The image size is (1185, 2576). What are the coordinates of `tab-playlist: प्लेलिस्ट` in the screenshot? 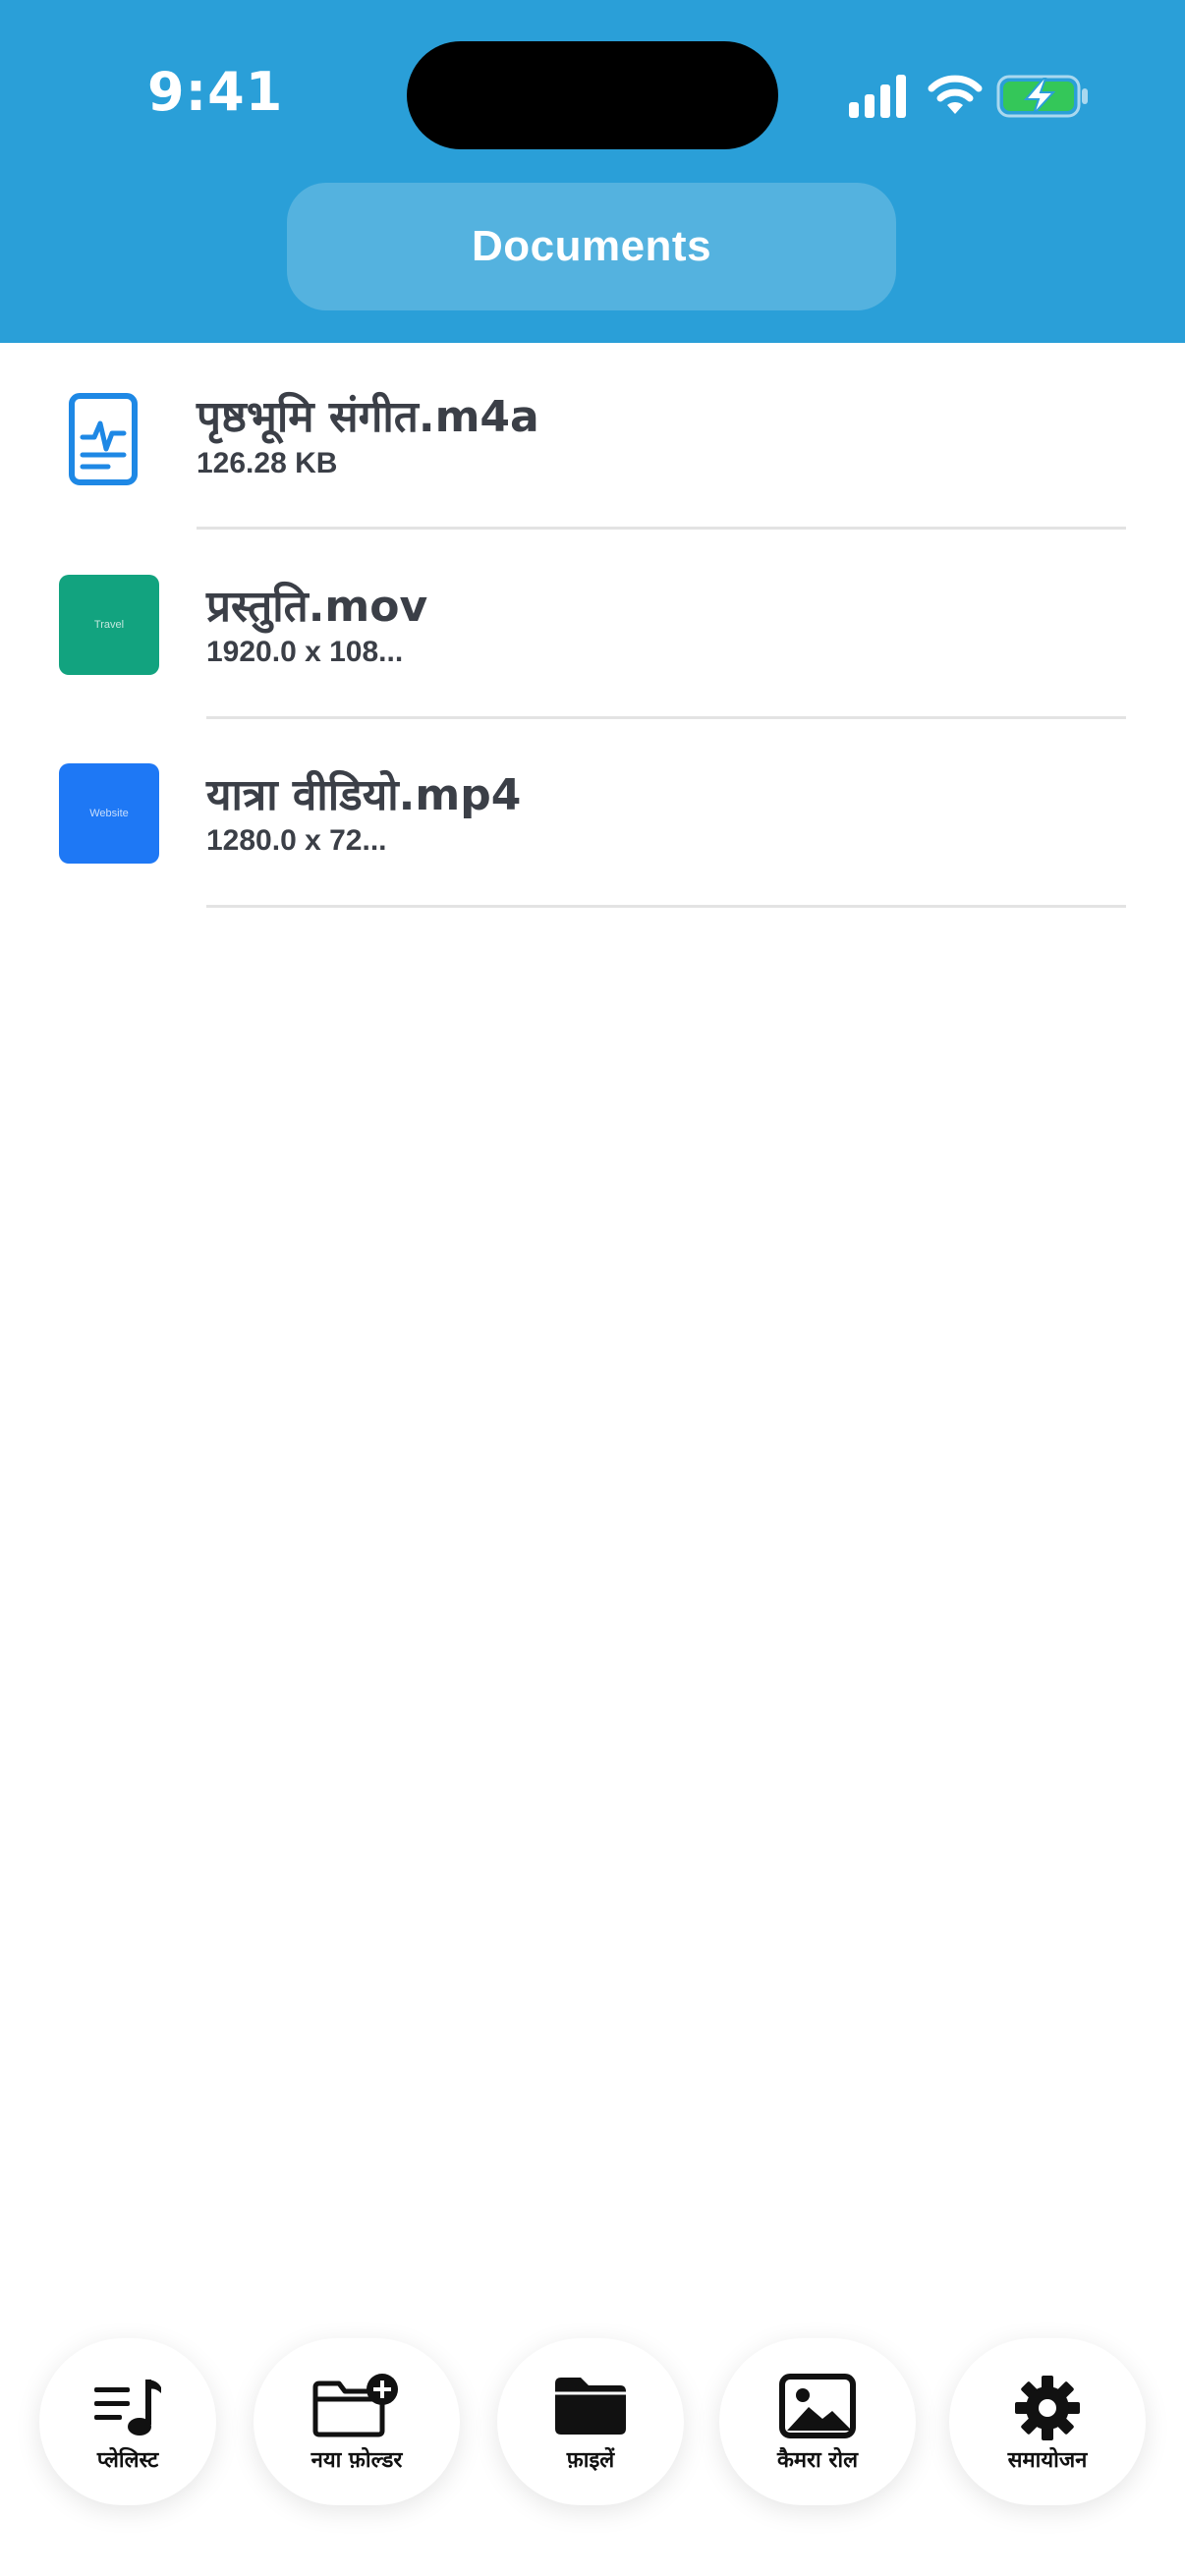 It's located at (128, 2421).